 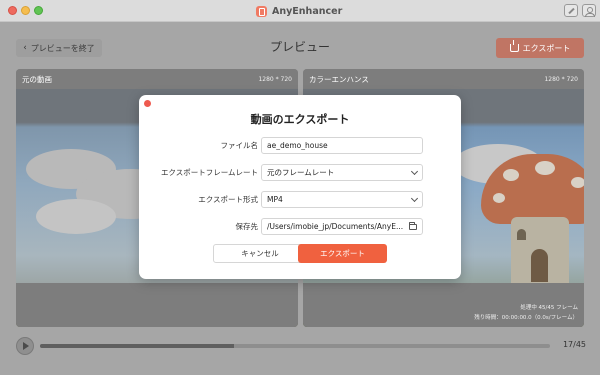 I want to click on close-window-button, so click(x=12, y=10).